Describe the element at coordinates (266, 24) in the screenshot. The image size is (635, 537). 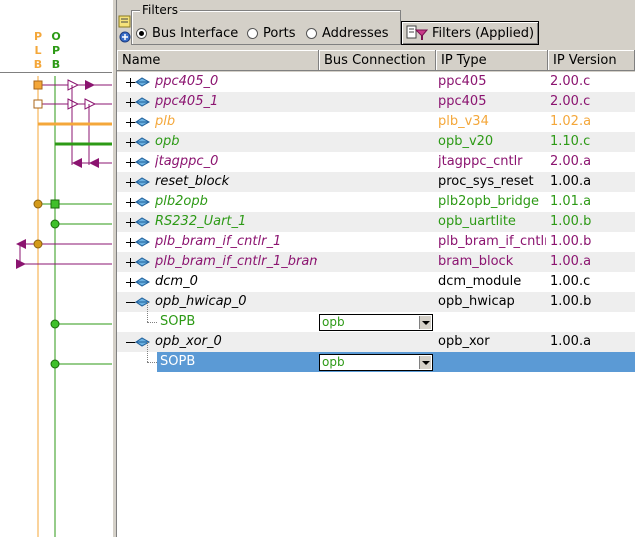
I see `filters-group: Filters Bus Interface Ports Addresses` at that location.